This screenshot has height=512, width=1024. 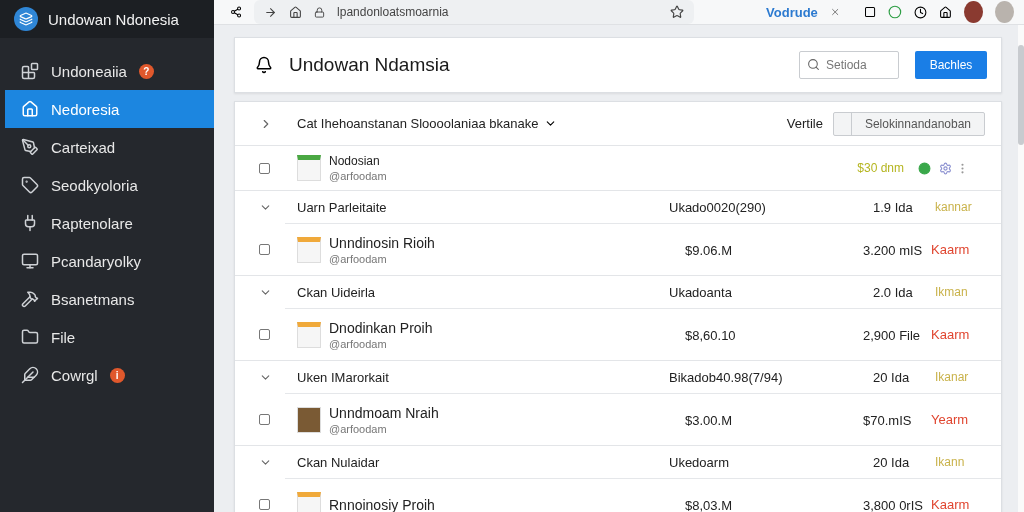 I want to click on list-title: Cat Ihehoanstanan Sloooolaniaa bkanake, so click(x=418, y=123).